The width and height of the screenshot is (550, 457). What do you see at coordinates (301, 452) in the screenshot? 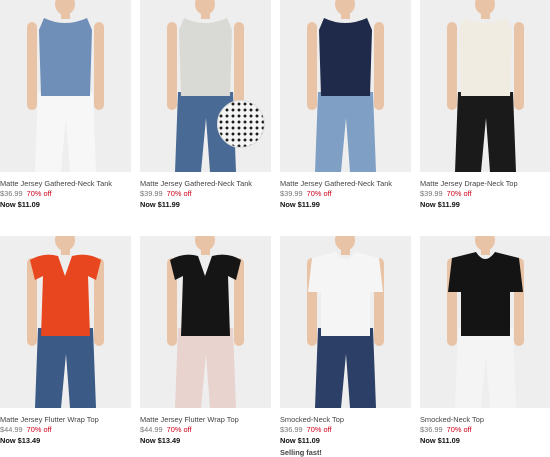
I see `selling-fast-badge: Selling fast!` at bounding box center [301, 452].